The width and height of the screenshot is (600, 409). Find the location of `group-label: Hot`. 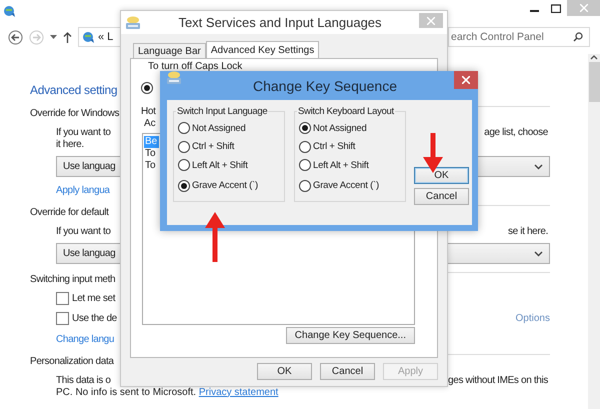

group-label: Hot is located at coordinates (148, 112).